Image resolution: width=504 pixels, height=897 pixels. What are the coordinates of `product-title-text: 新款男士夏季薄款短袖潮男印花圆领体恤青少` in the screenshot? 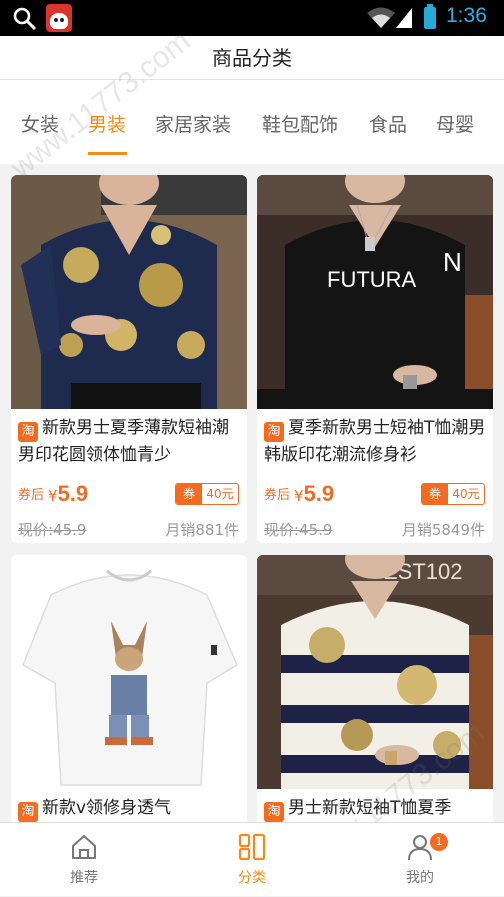 It's located at (123, 441).